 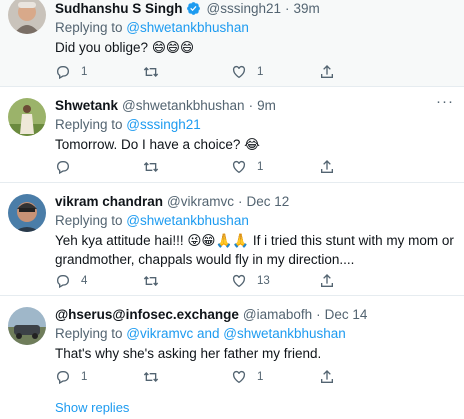 I want to click on timestamp: Dec 14, so click(x=346, y=314).